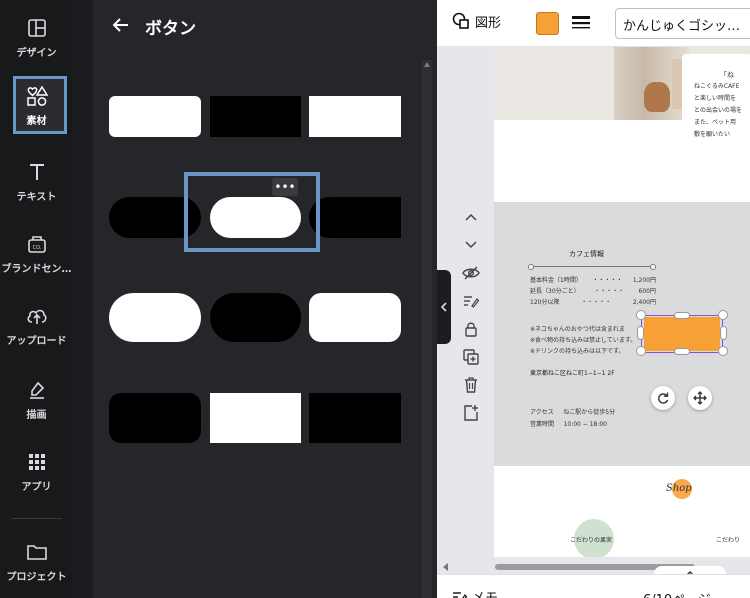 The width and height of the screenshot is (750, 598). Describe the element at coordinates (155, 418) in the screenshot. I see `button-shape-rounded-black` at that location.